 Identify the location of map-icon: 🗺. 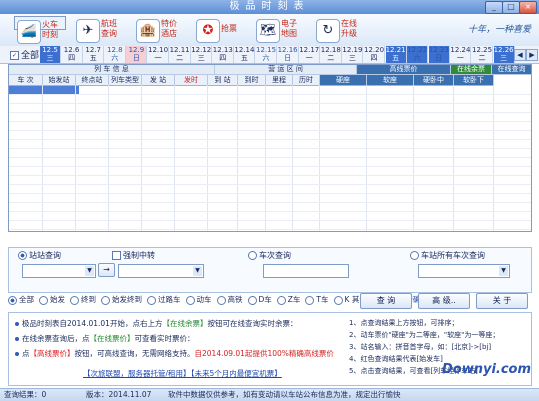
(268, 31).